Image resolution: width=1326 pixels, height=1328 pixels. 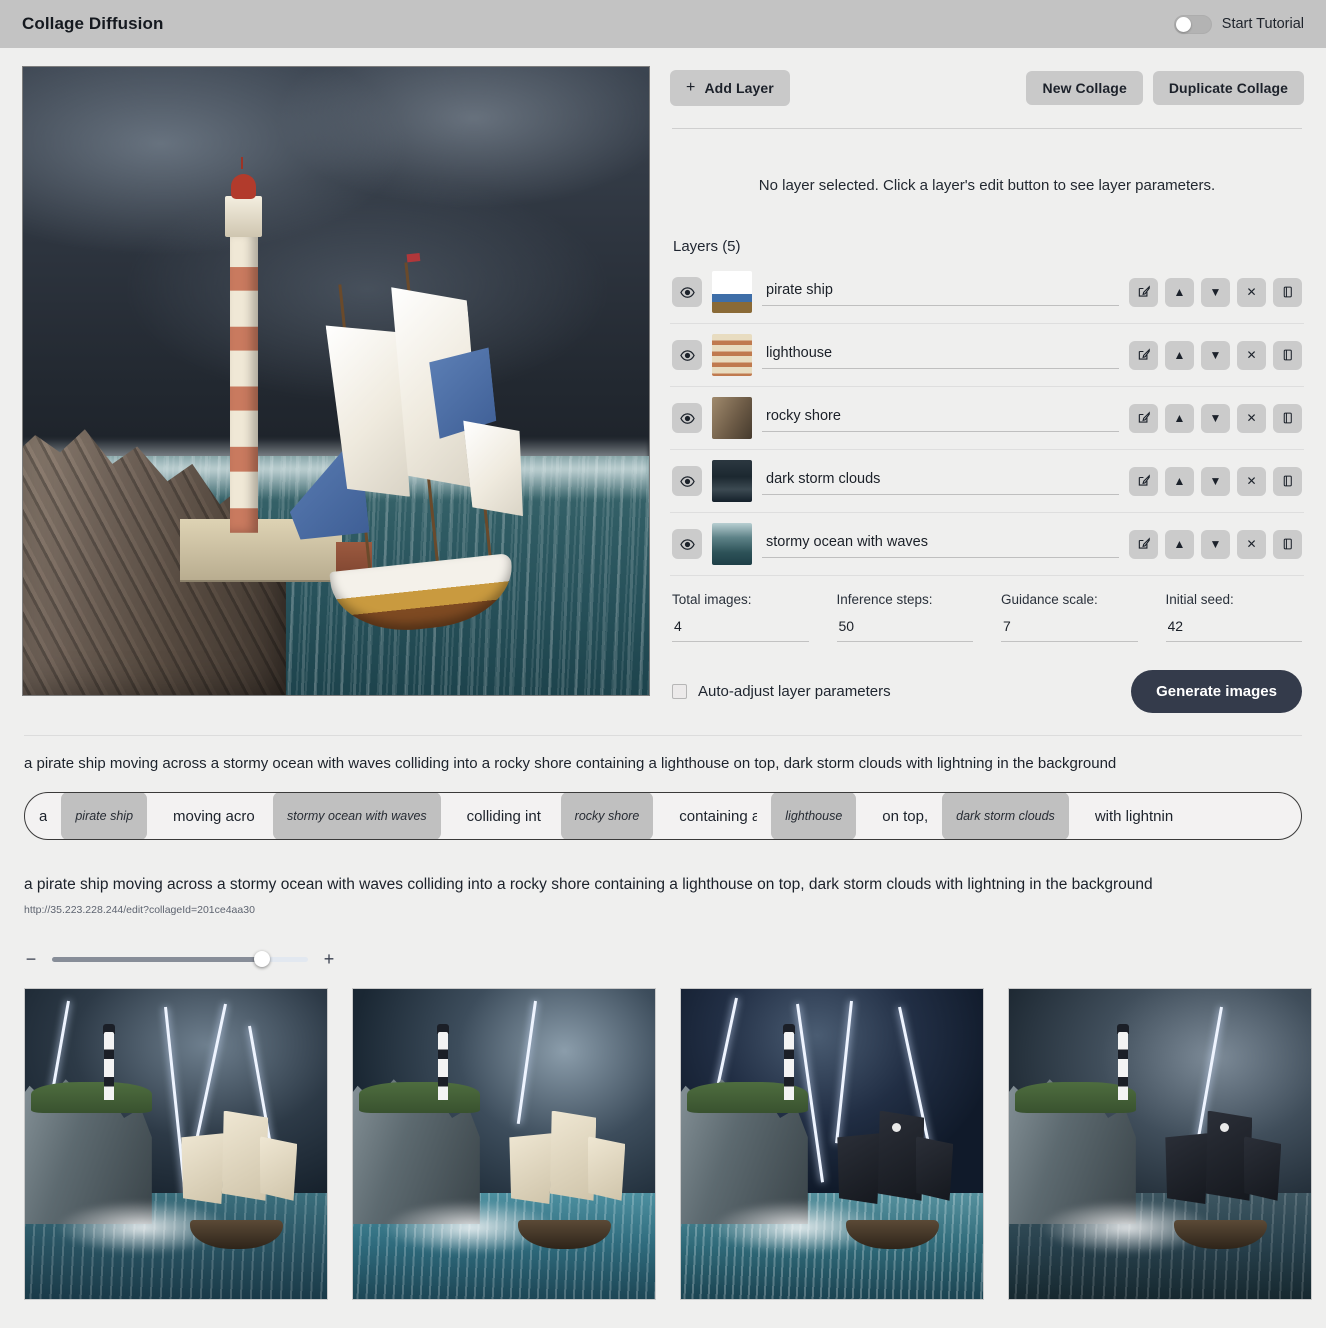 What do you see at coordinates (794, 691) in the screenshot?
I see `auto-adjust-label: Auto-adjust layer parameters` at bounding box center [794, 691].